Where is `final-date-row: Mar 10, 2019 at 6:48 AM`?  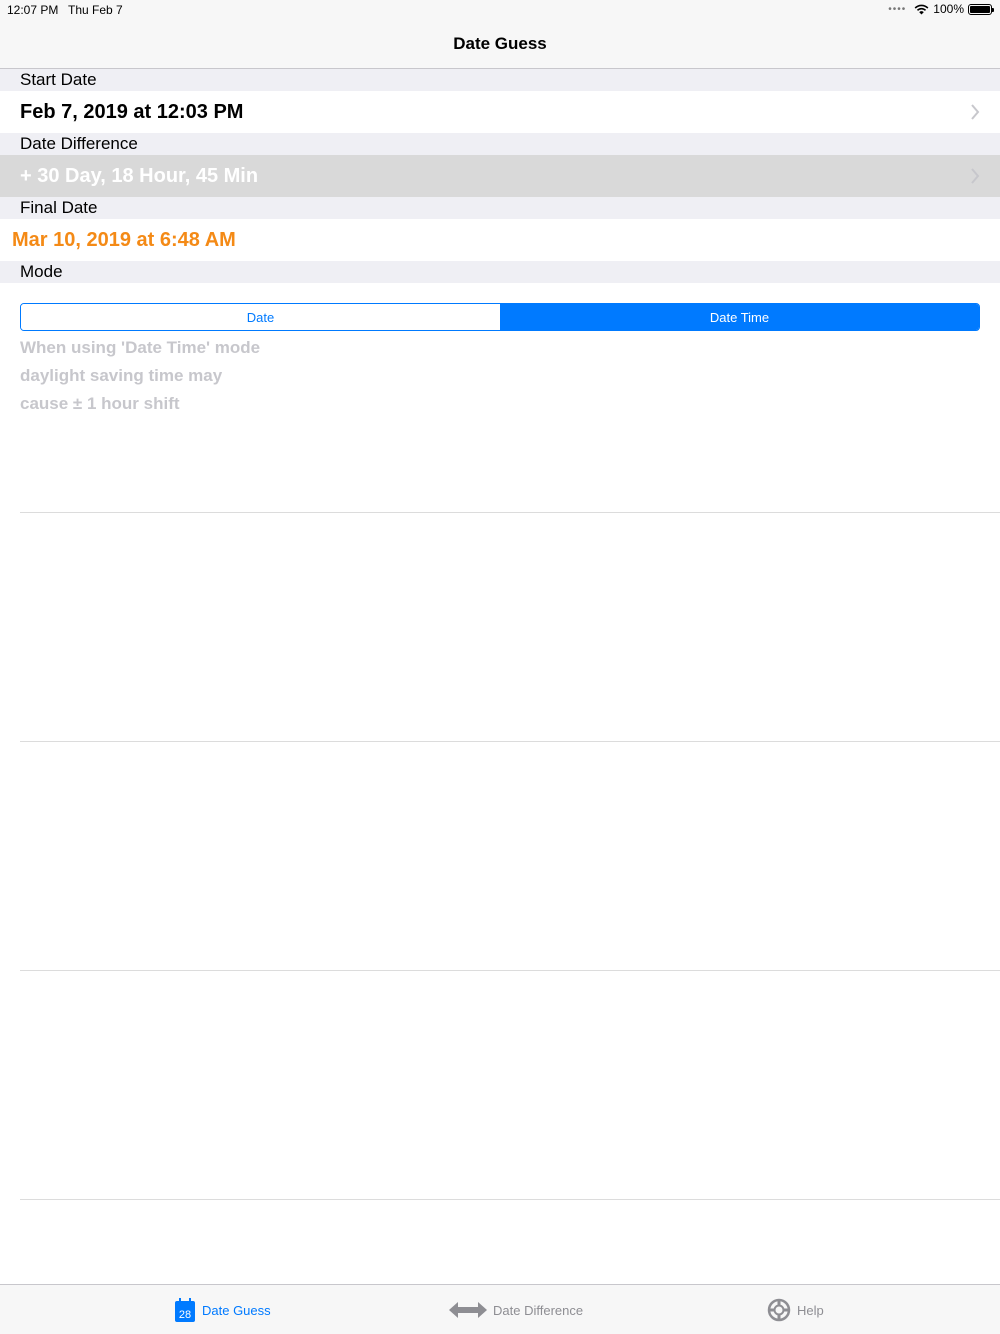 final-date-row: Mar 10, 2019 at 6:48 AM is located at coordinates (500, 240).